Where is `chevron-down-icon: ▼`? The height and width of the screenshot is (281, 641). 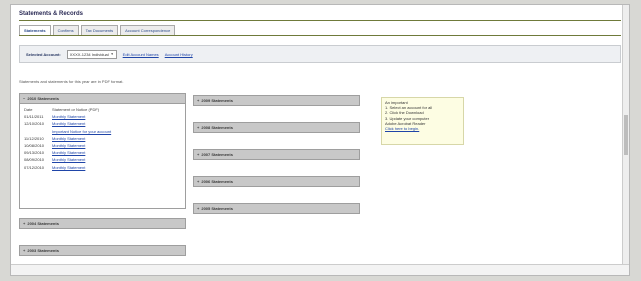 chevron-down-icon: ▼ is located at coordinates (112, 54).